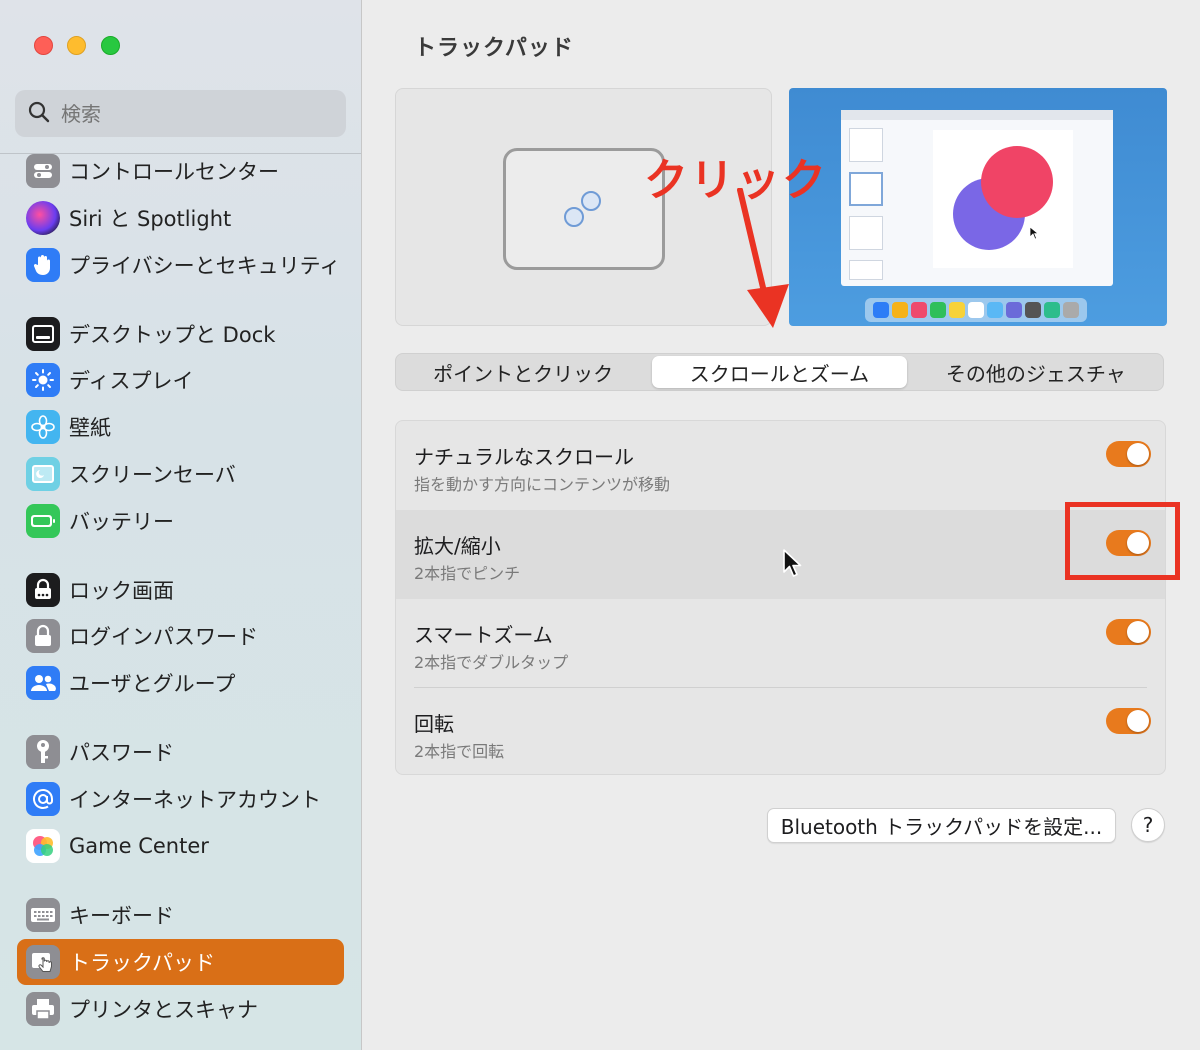  I want to click on sidebar-item-desktop-dock: デスクトップと Dock, so click(180, 334).